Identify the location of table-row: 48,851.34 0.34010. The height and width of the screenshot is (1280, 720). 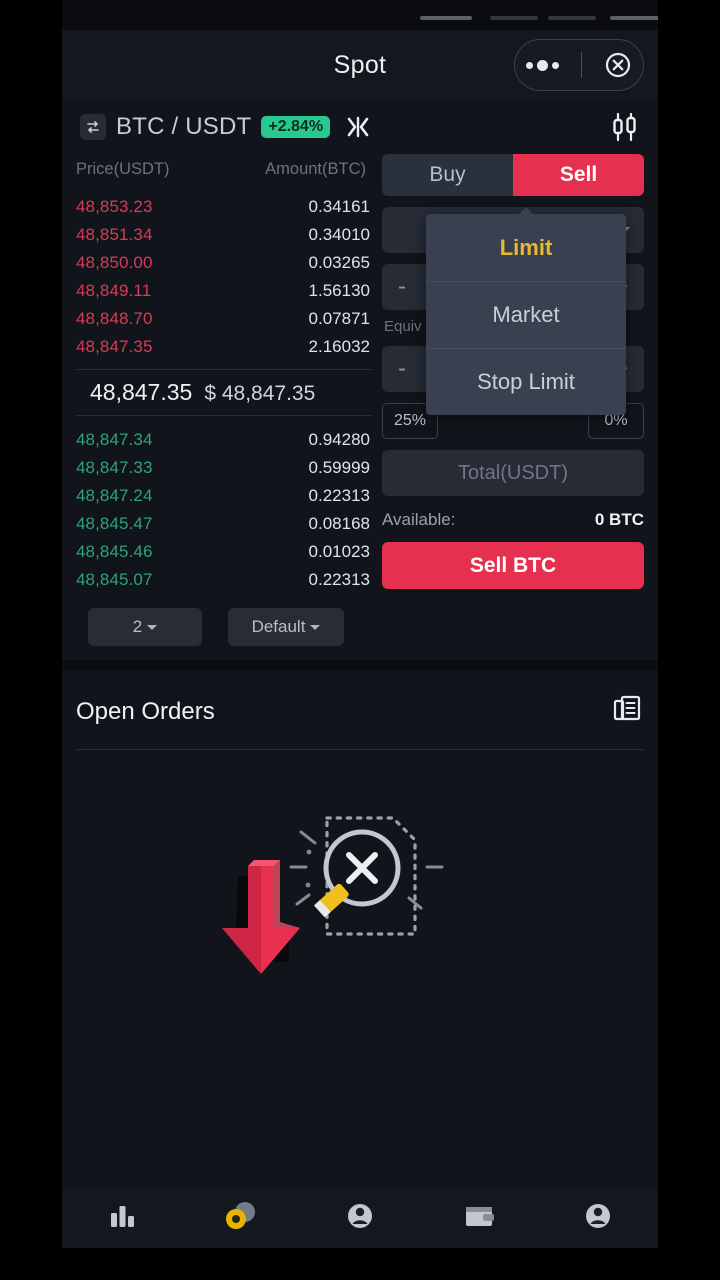
(224, 235).